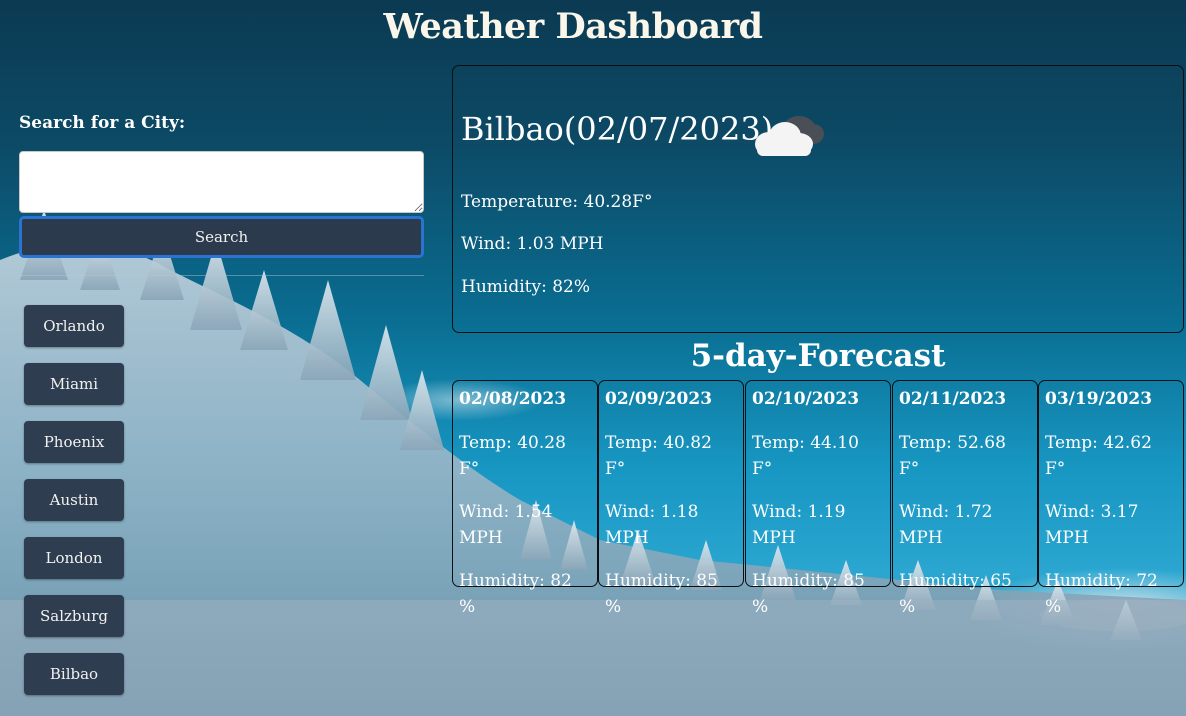  Describe the element at coordinates (952, 456) in the screenshot. I see `forecast-temp: Temp: 52.68 F°` at that location.